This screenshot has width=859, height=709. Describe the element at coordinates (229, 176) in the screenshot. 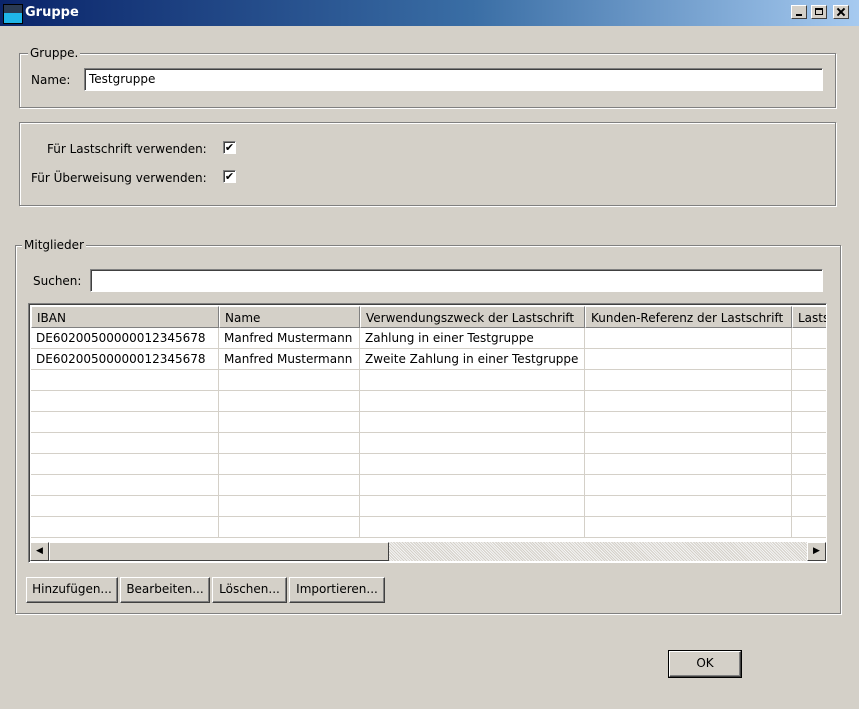

I see `ueberweisung-checkbox: ✔` at that location.